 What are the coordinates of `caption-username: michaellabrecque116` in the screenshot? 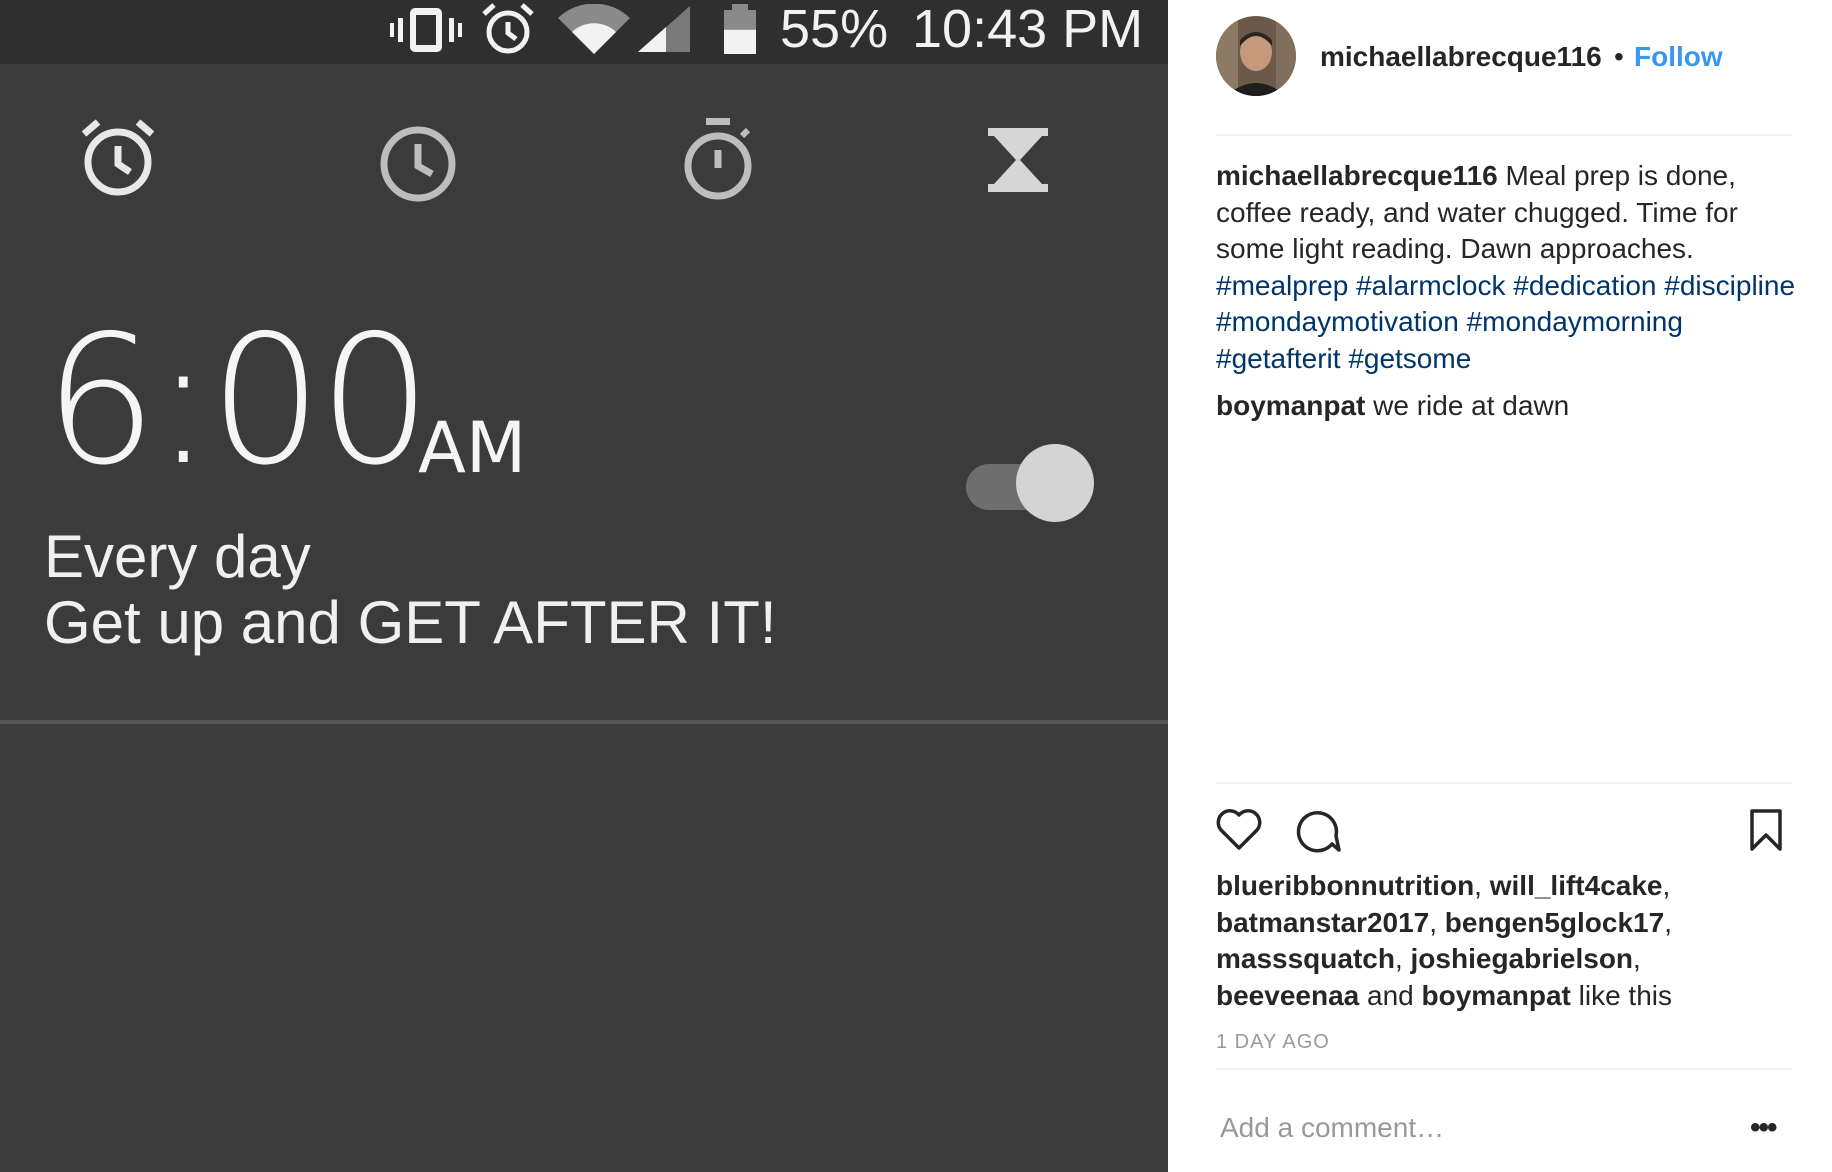 It's located at (1357, 175).